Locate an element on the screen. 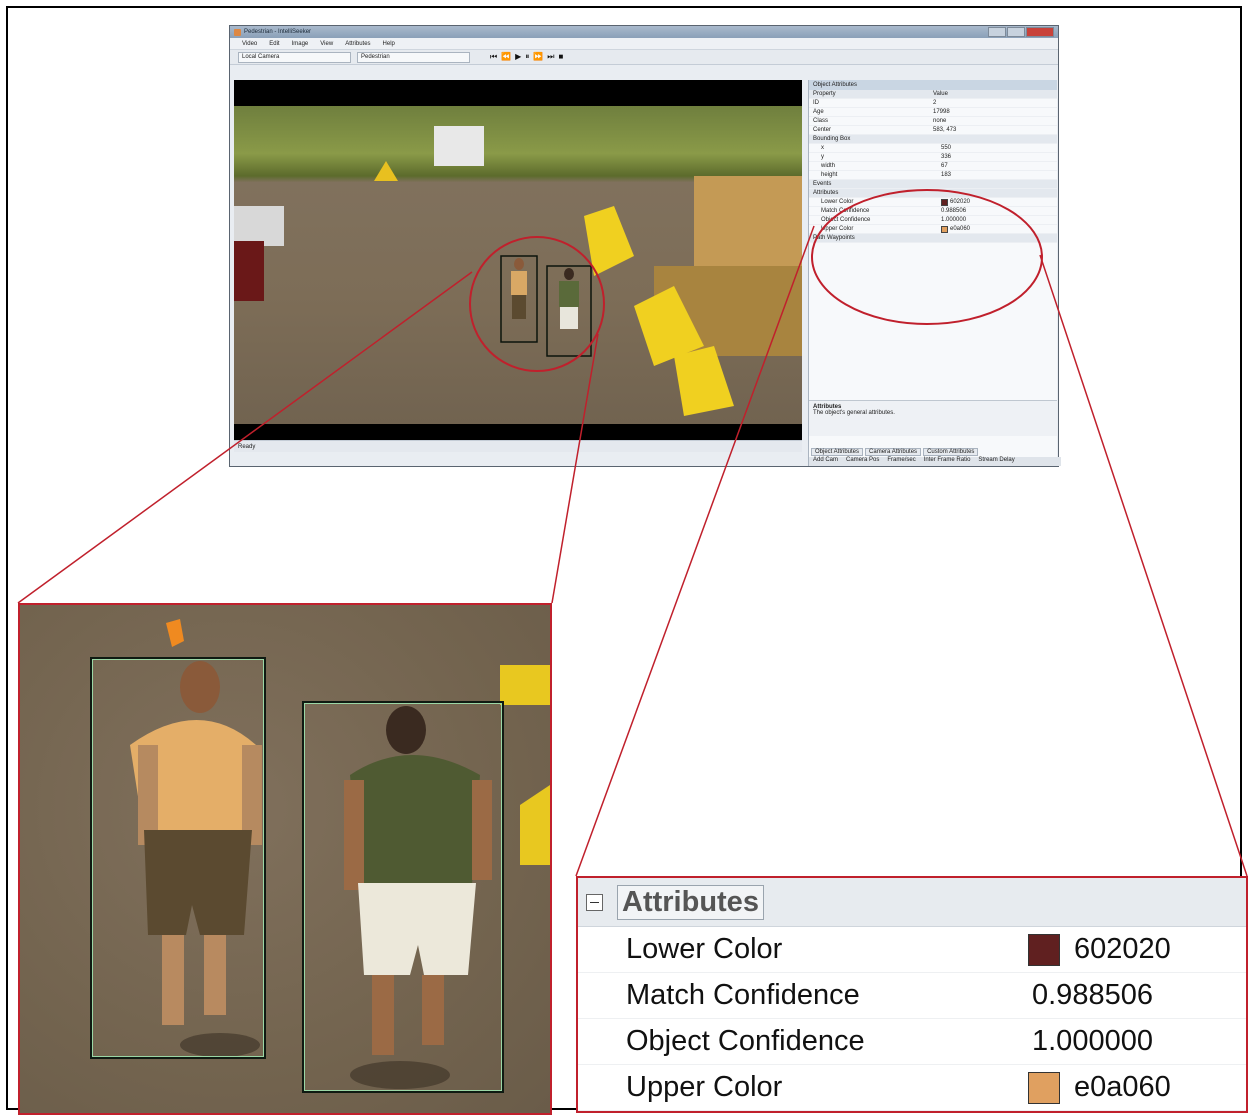  property-value: 602020 is located at coordinates (999, 202).